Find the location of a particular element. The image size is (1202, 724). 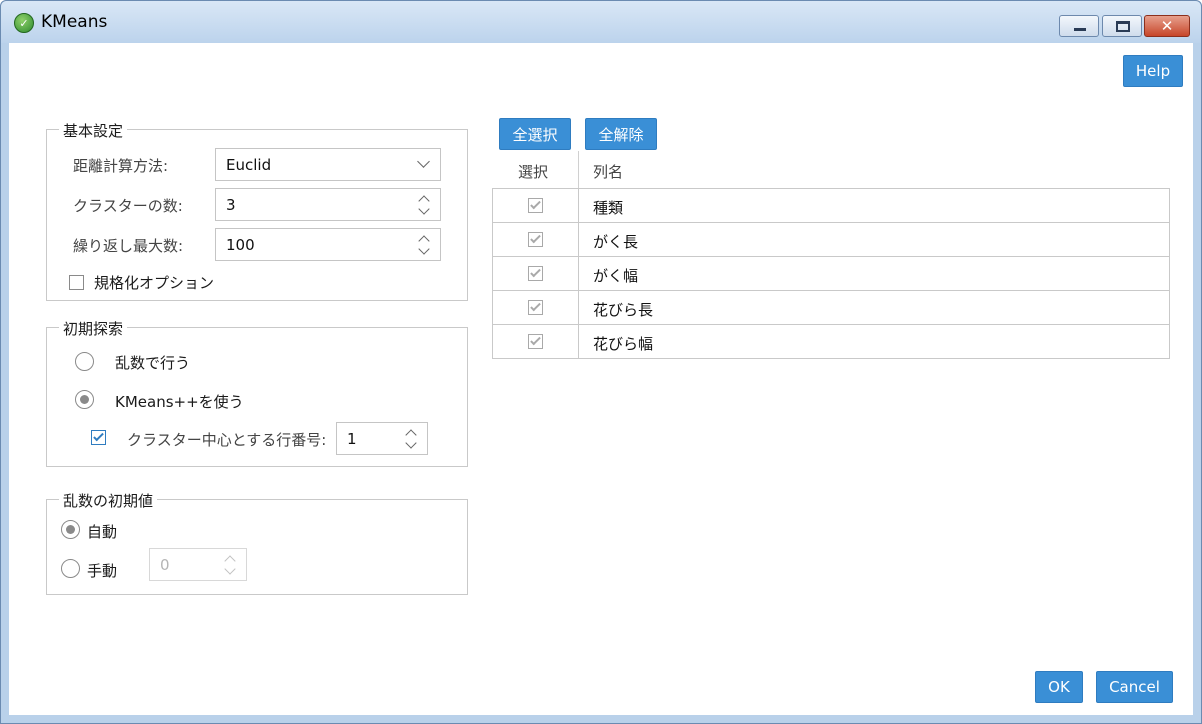

minimize-button is located at coordinates (1079, 26).